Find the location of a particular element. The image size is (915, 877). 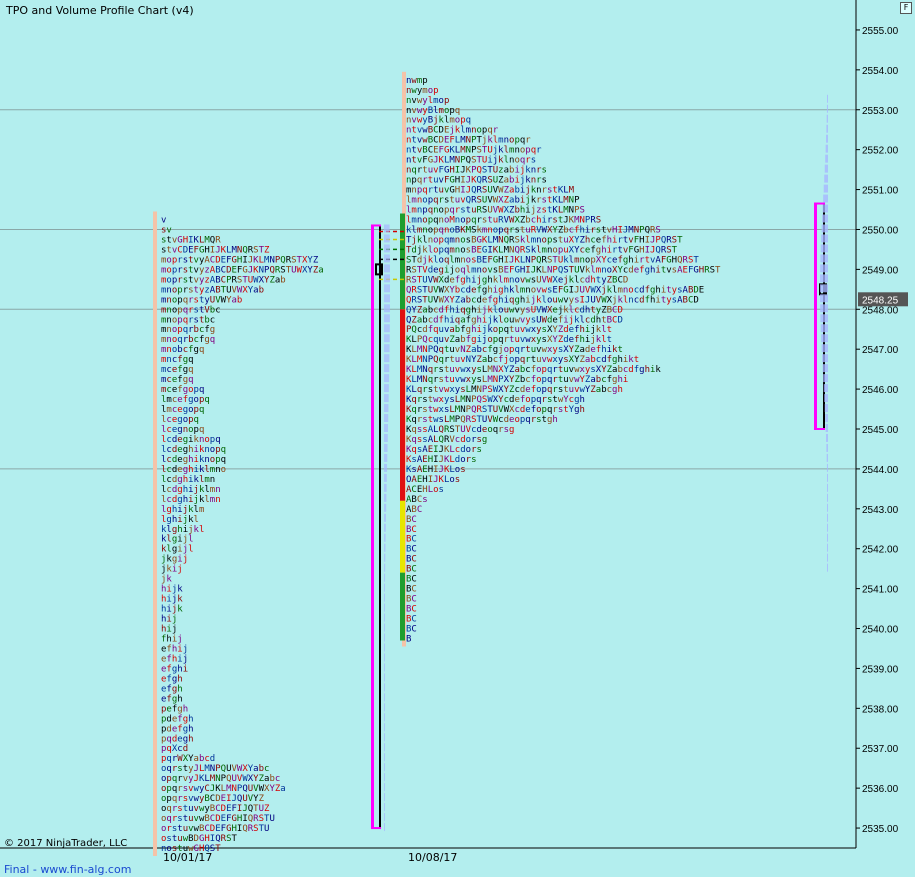

tpo-row: QYZabcdfhiqghijklouwvysUVWXejklcdhtyZBCD is located at coordinates (514, 310).